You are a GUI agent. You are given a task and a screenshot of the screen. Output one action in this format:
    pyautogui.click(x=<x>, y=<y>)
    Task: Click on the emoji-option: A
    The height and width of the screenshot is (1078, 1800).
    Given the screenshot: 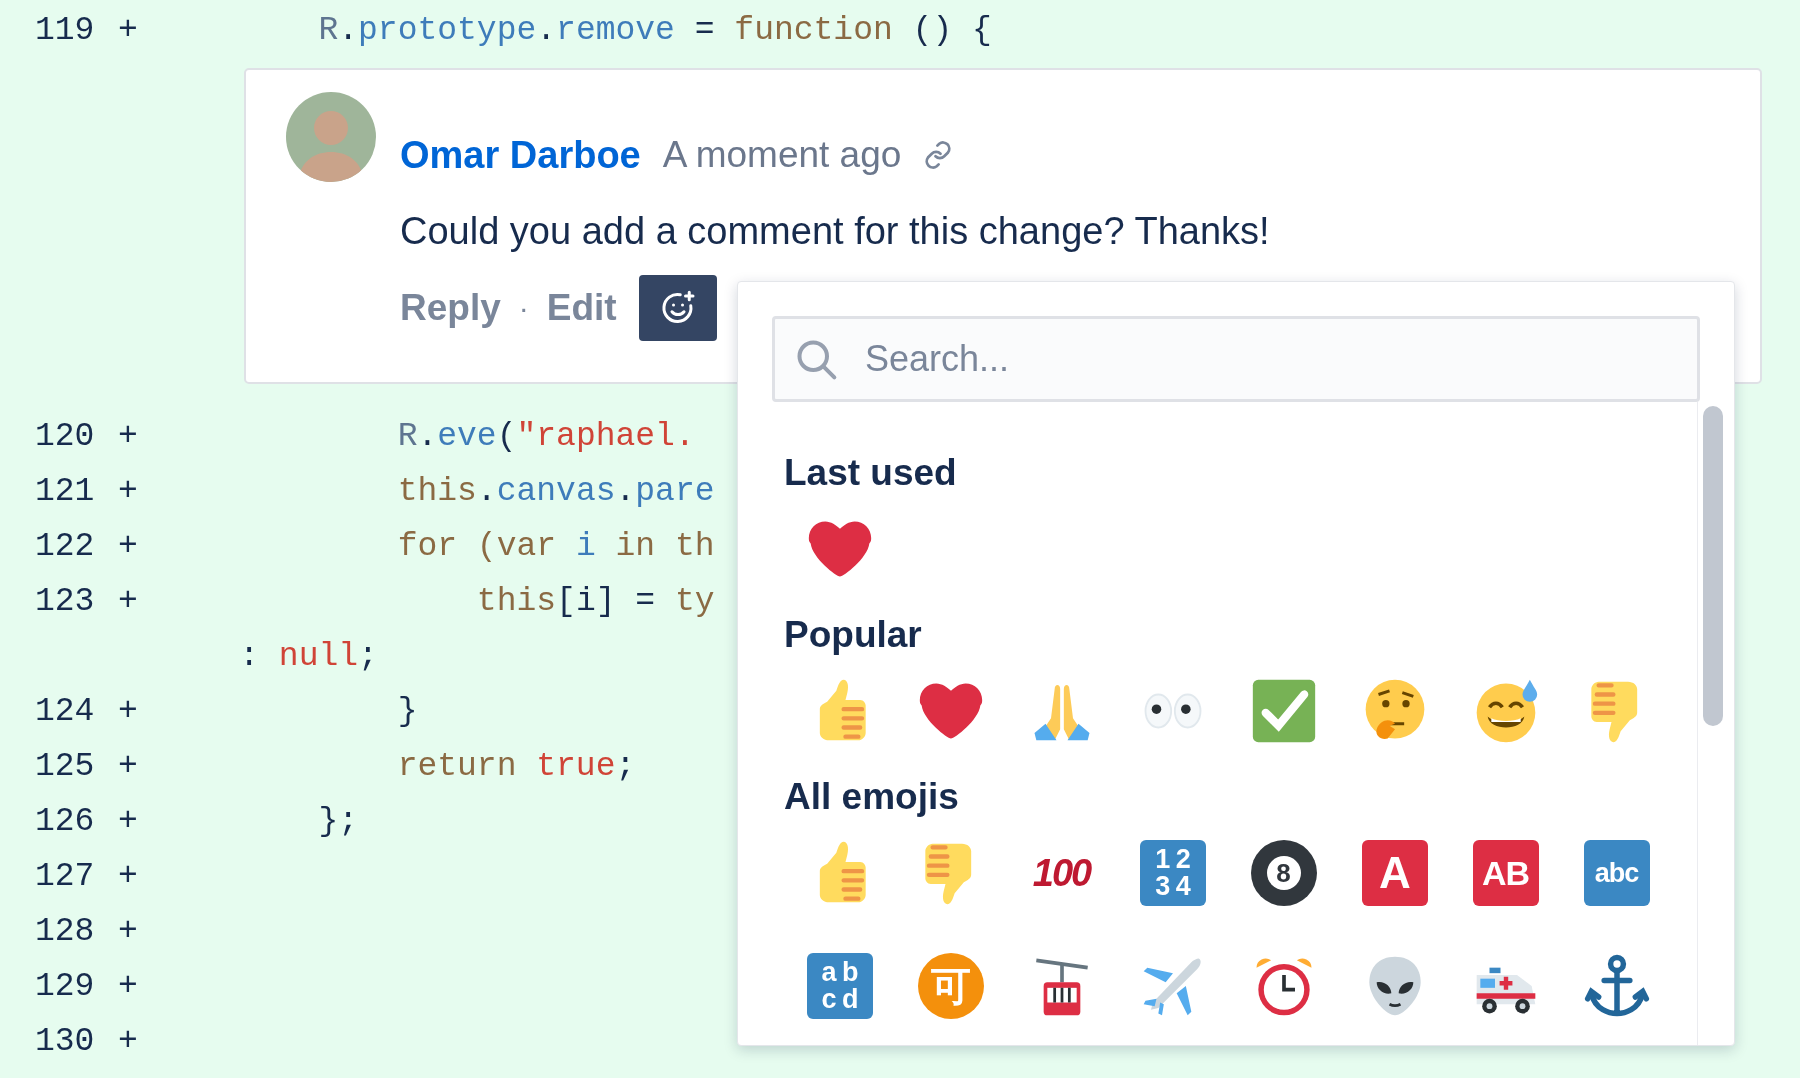 What is the action you would take?
    pyautogui.click(x=1394, y=873)
    